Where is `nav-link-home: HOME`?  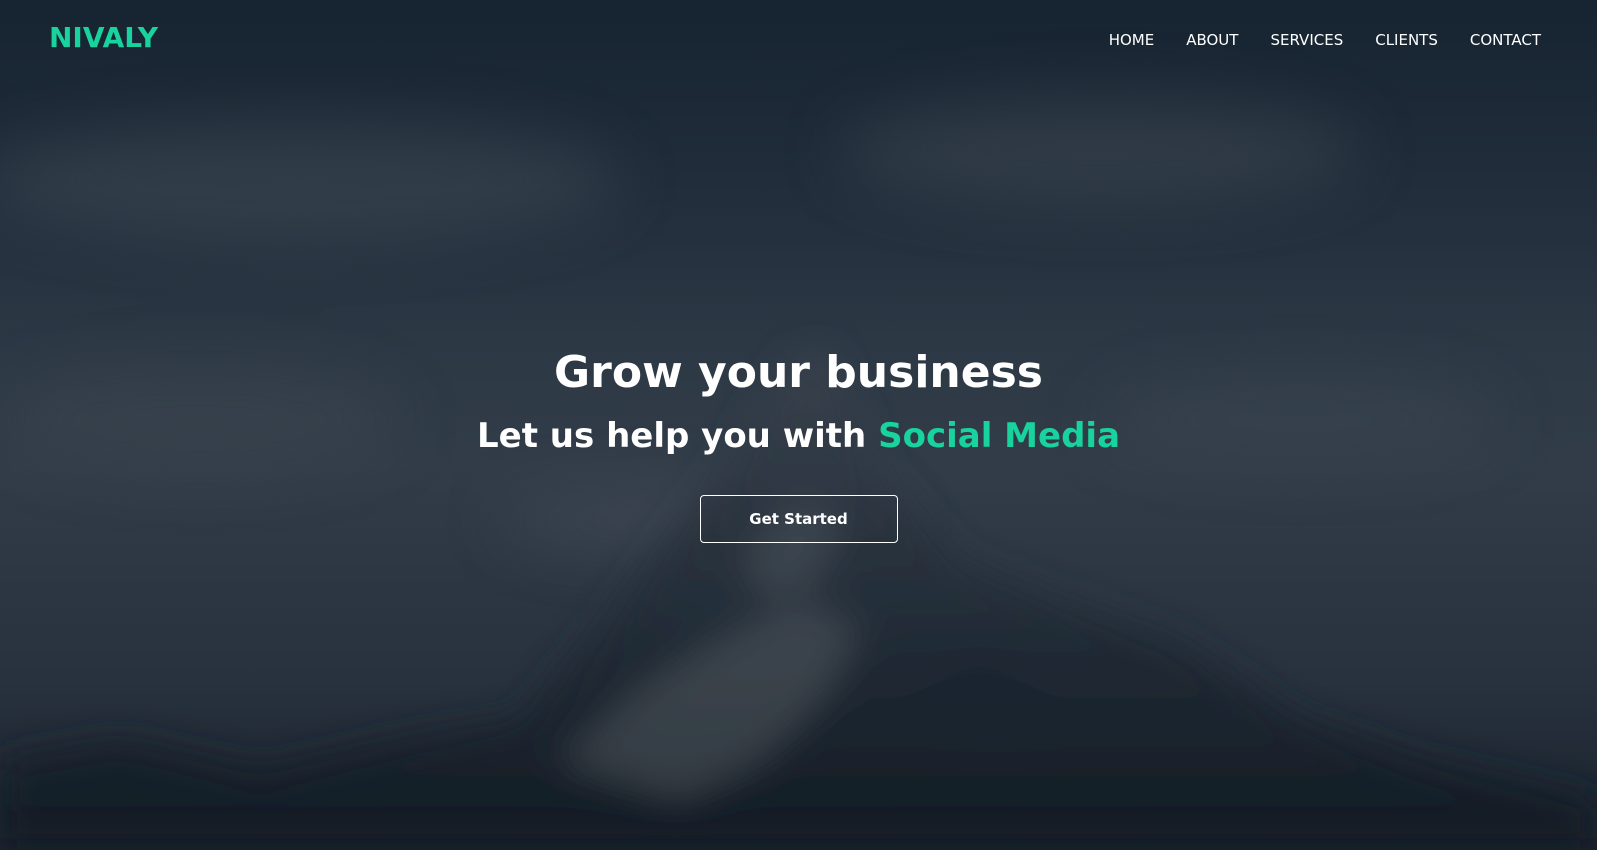
nav-link-home: HOME is located at coordinates (1132, 40).